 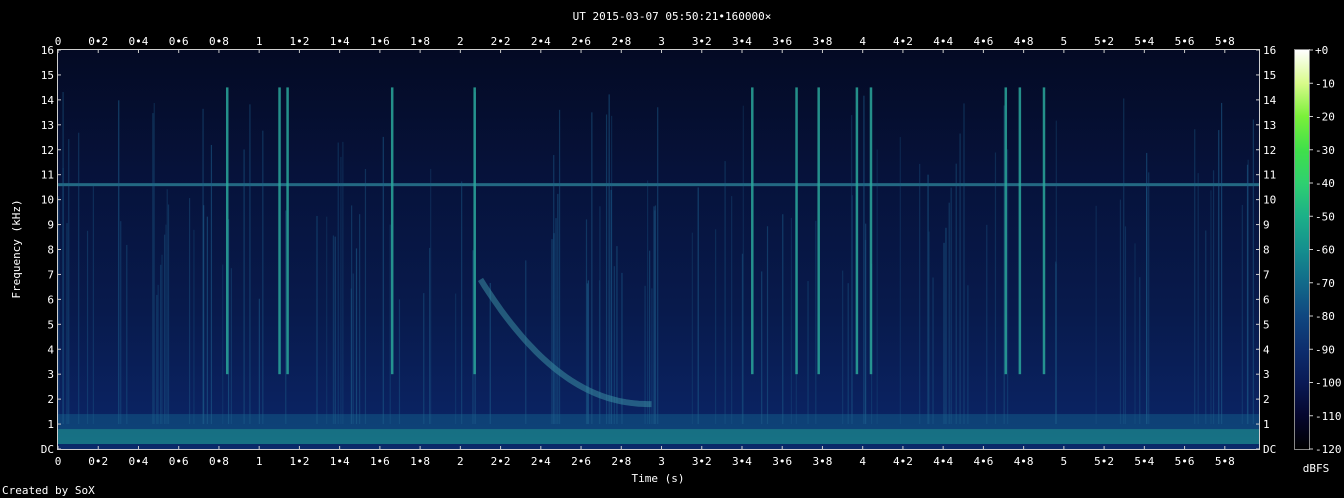 I want to click on y-tick-label-left: 7, so click(x=50, y=274).